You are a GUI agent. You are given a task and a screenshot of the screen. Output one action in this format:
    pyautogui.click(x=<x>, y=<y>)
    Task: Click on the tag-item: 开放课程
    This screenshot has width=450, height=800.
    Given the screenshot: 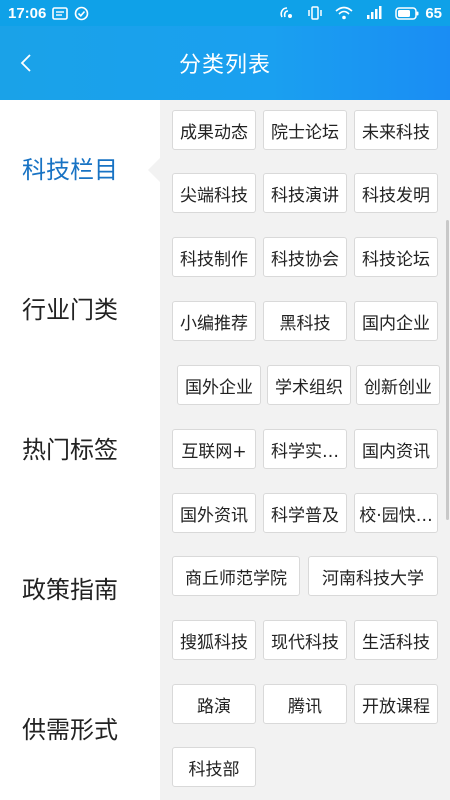 What is the action you would take?
    pyautogui.click(x=396, y=704)
    